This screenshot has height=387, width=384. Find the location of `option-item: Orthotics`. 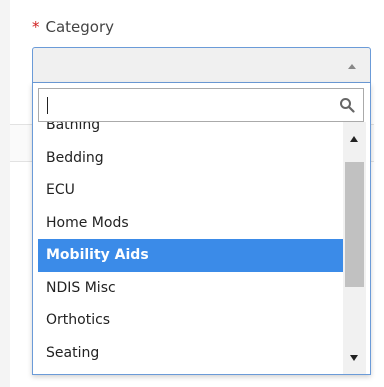

option-item: Orthotics is located at coordinates (190, 320).